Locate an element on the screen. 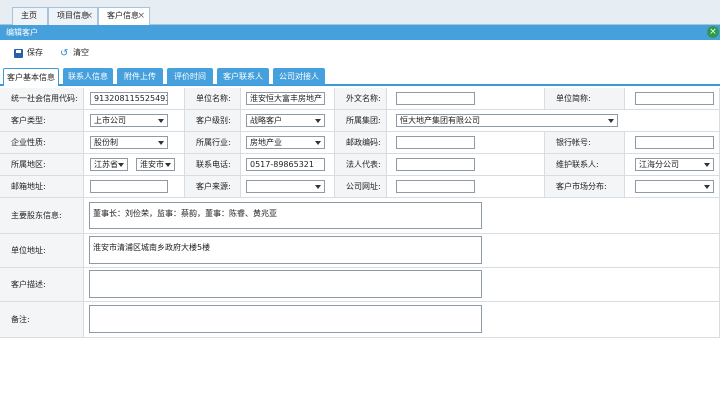 The width and height of the screenshot is (720, 400). company-name-input: 淮安恒大富丰房地产 is located at coordinates (285, 98).